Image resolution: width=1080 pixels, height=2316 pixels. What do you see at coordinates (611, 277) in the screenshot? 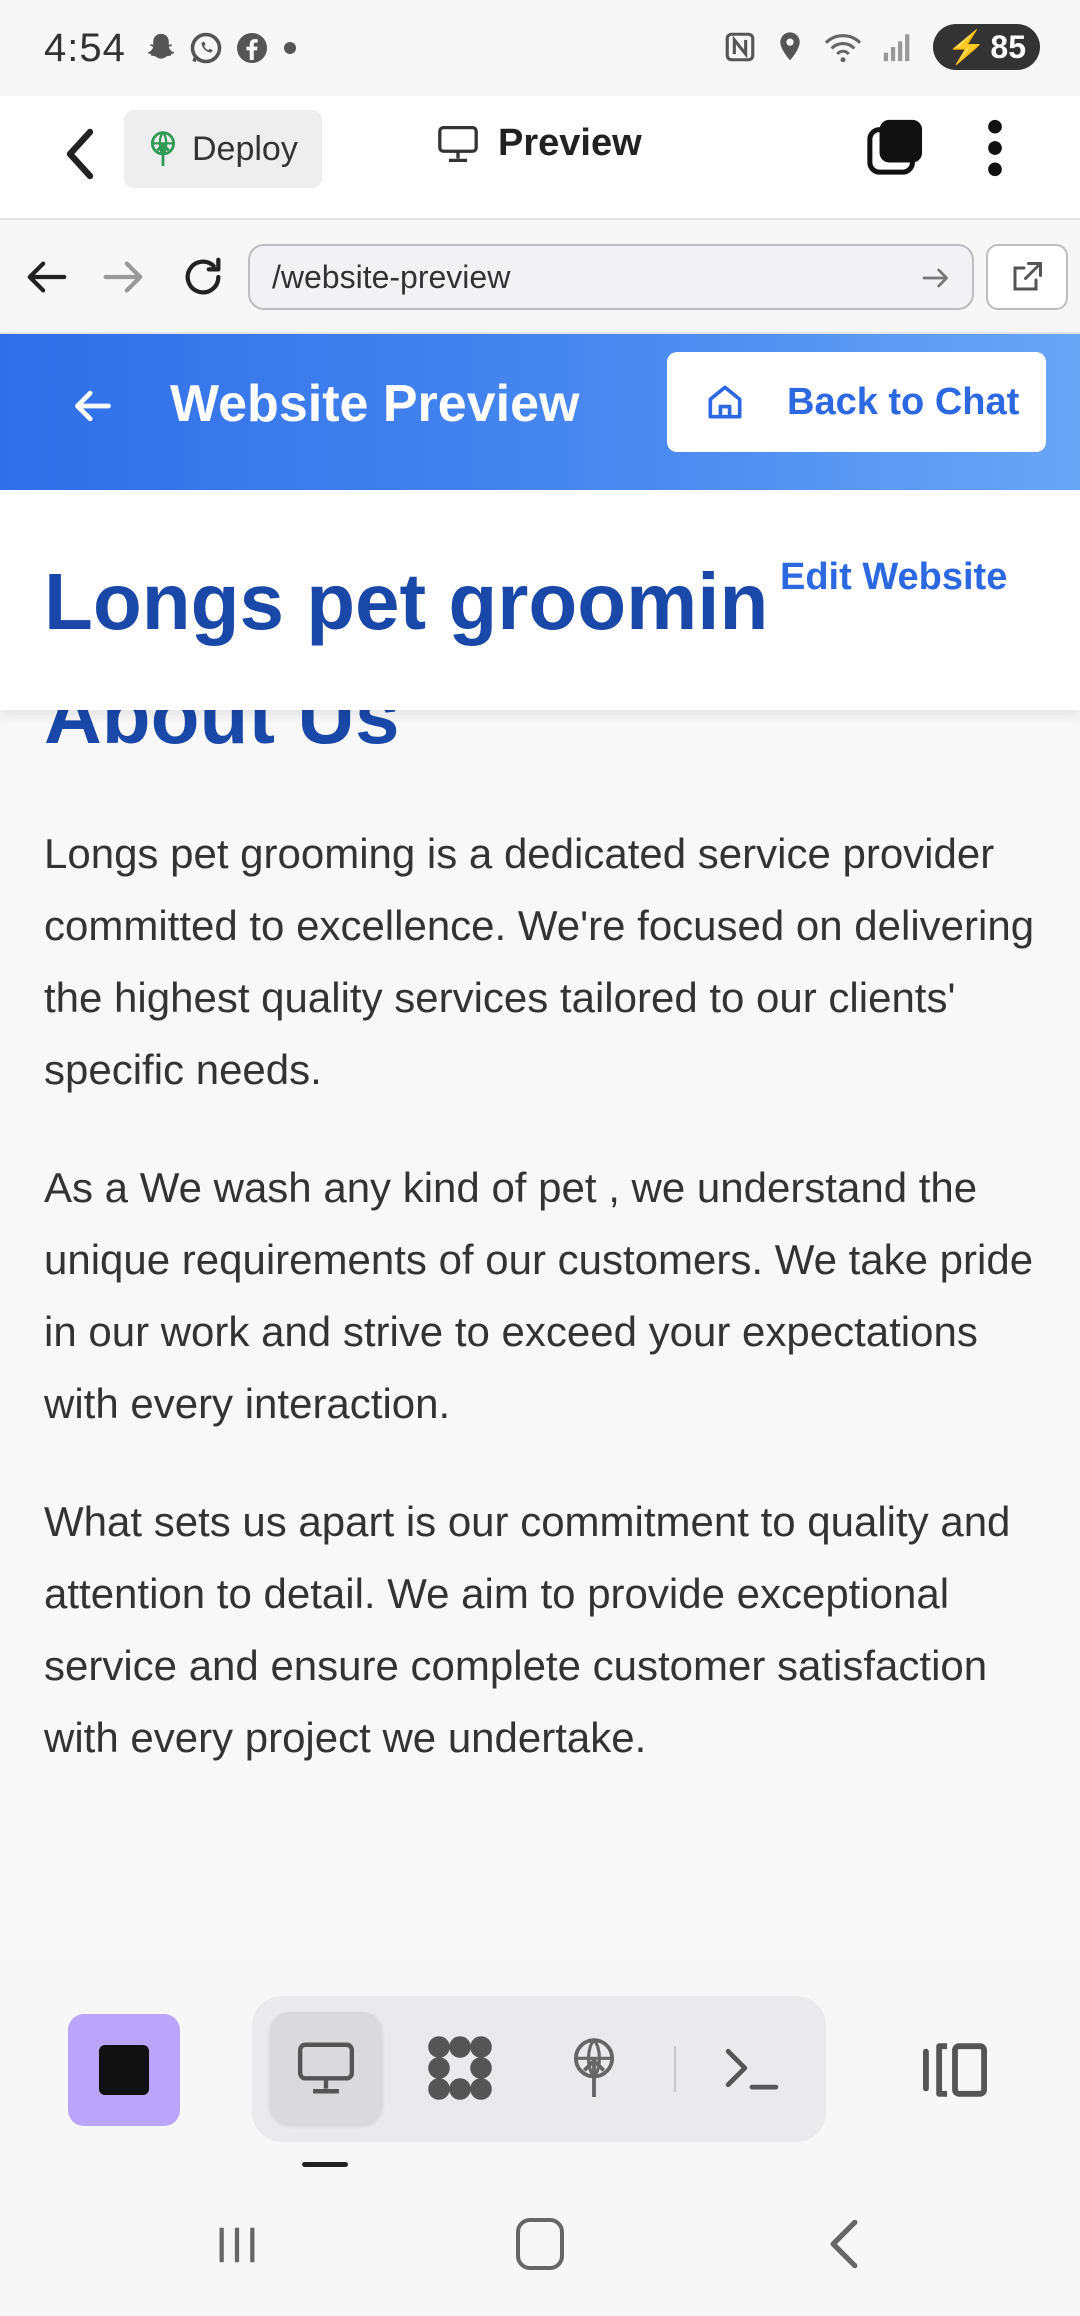
I see `url-input: /website-preview` at bounding box center [611, 277].